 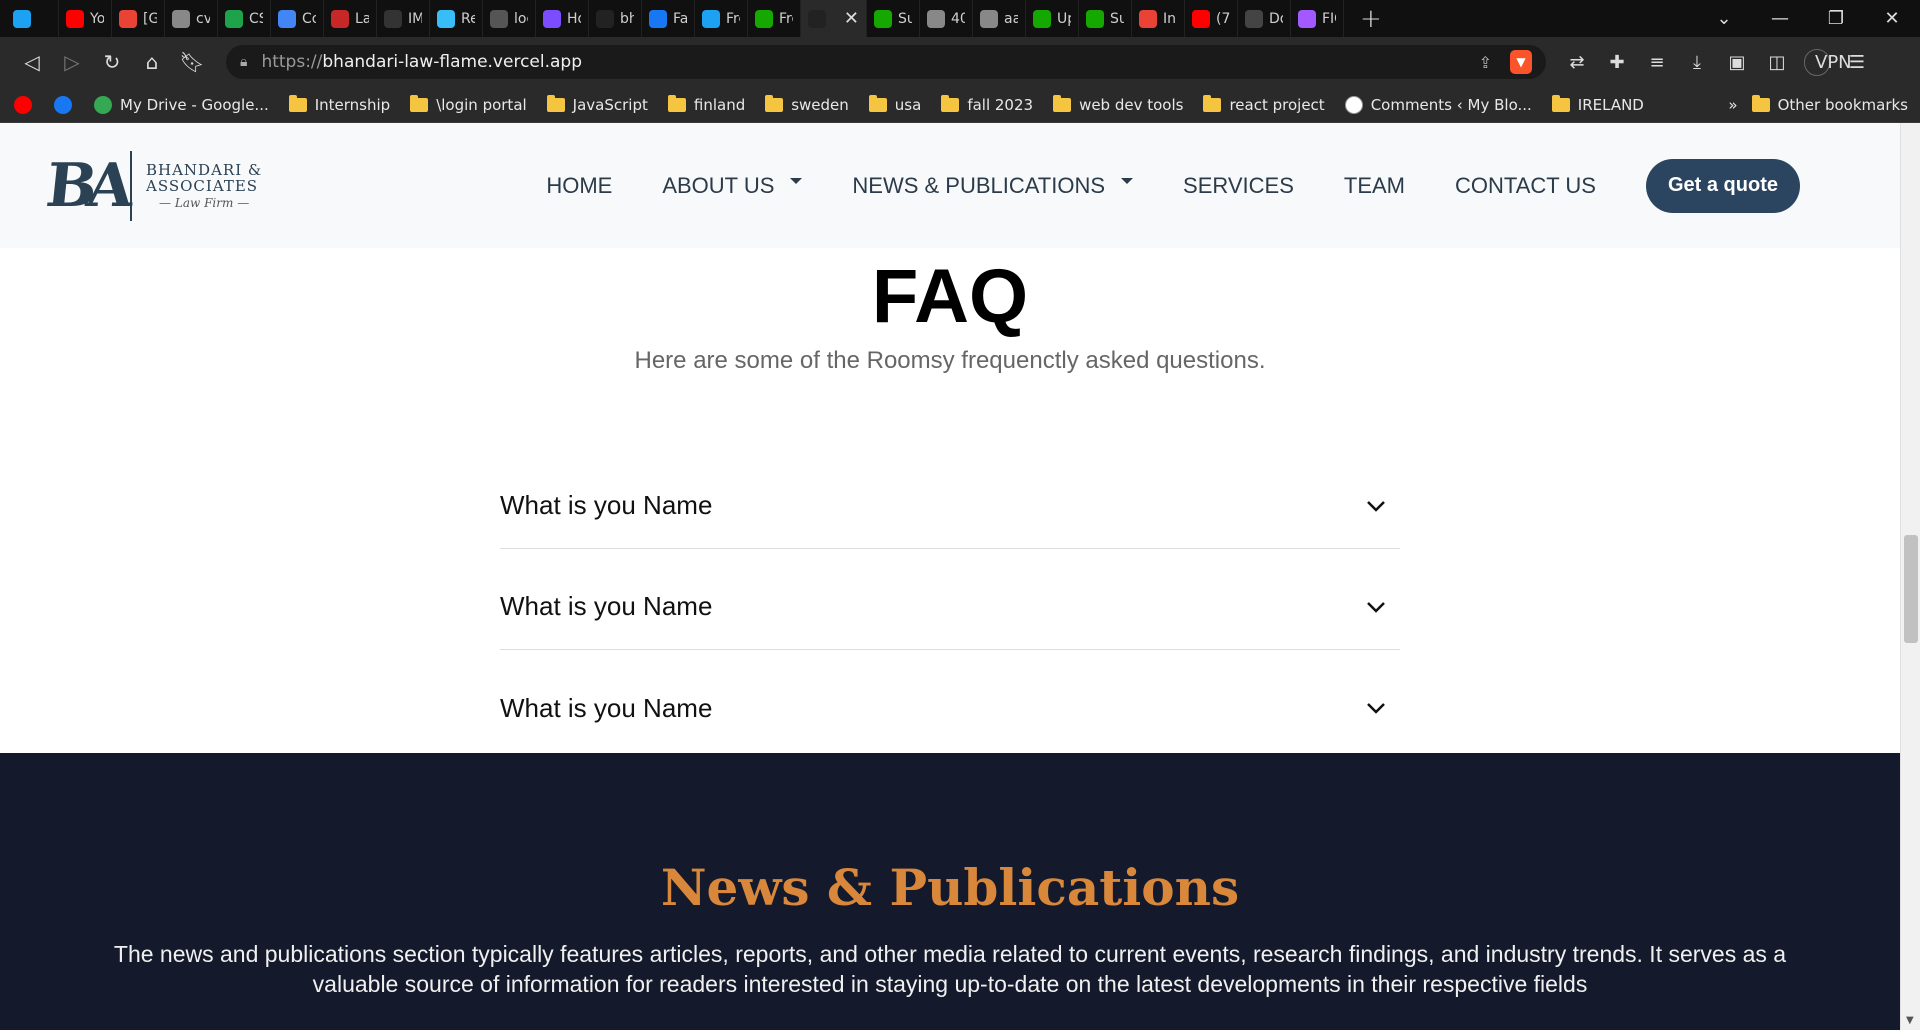 What do you see at coordinates (1857, 62) in the screenshot?
I see `menu-icon: ☰` at bounding box center [1857, 62].